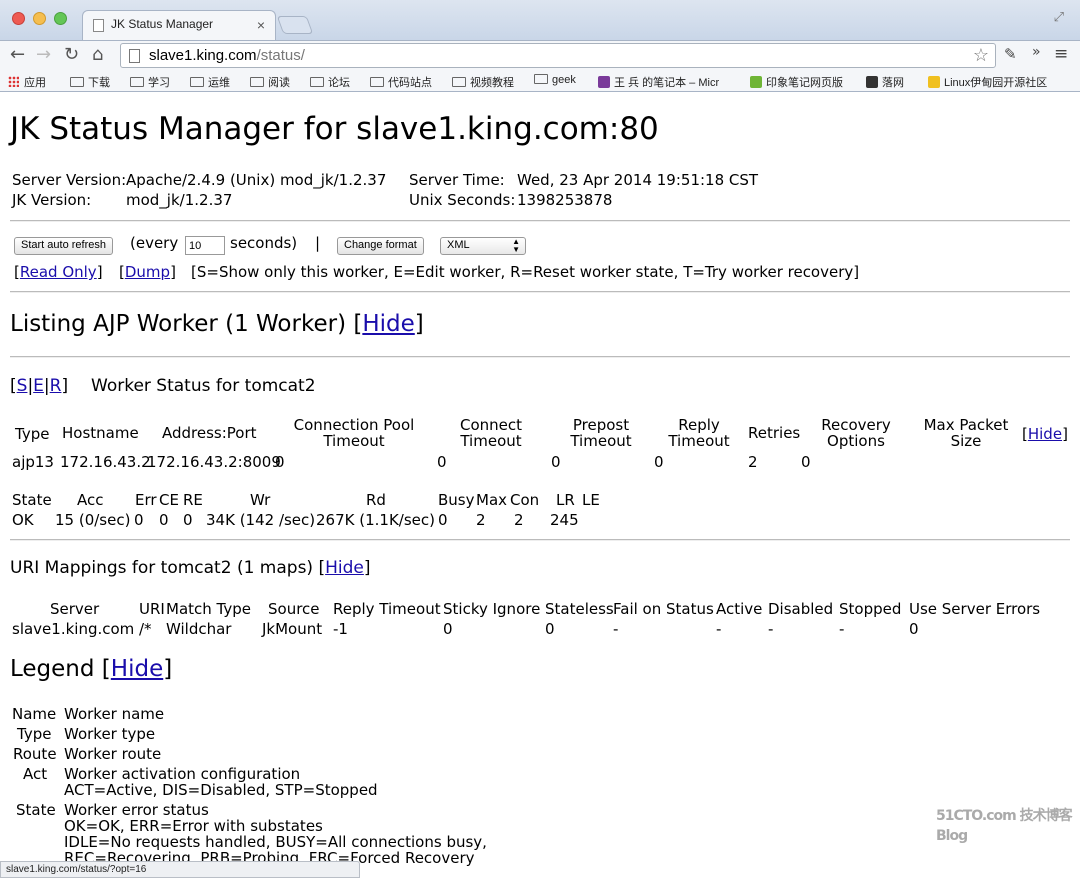 This screenshot has width=1080, height=878. What do you see at coordinates (340, 629) in the screenshot?
I see `table-cell: -1` at bounding box center [340, 629].